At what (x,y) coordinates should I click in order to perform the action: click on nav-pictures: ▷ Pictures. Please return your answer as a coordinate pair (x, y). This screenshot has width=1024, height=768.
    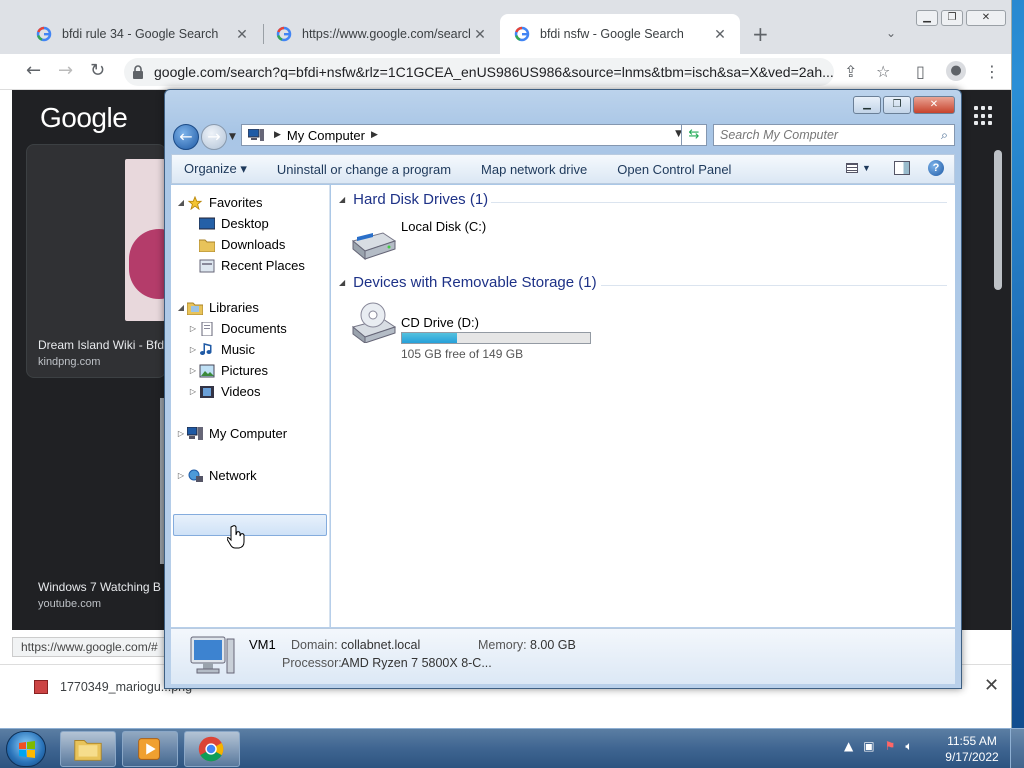
    Looking at the image, I should click on (227, 370).